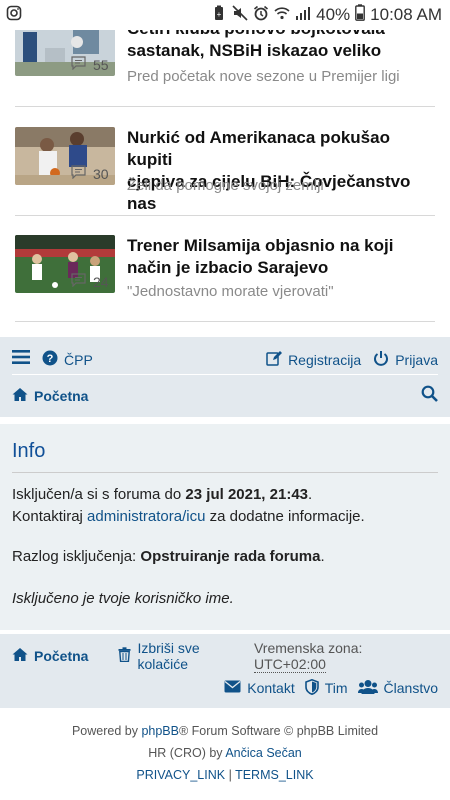  Describe the element at coordinates (146, 516) in the screenshot. I see `administrator-link: administratora/icu` at that location.